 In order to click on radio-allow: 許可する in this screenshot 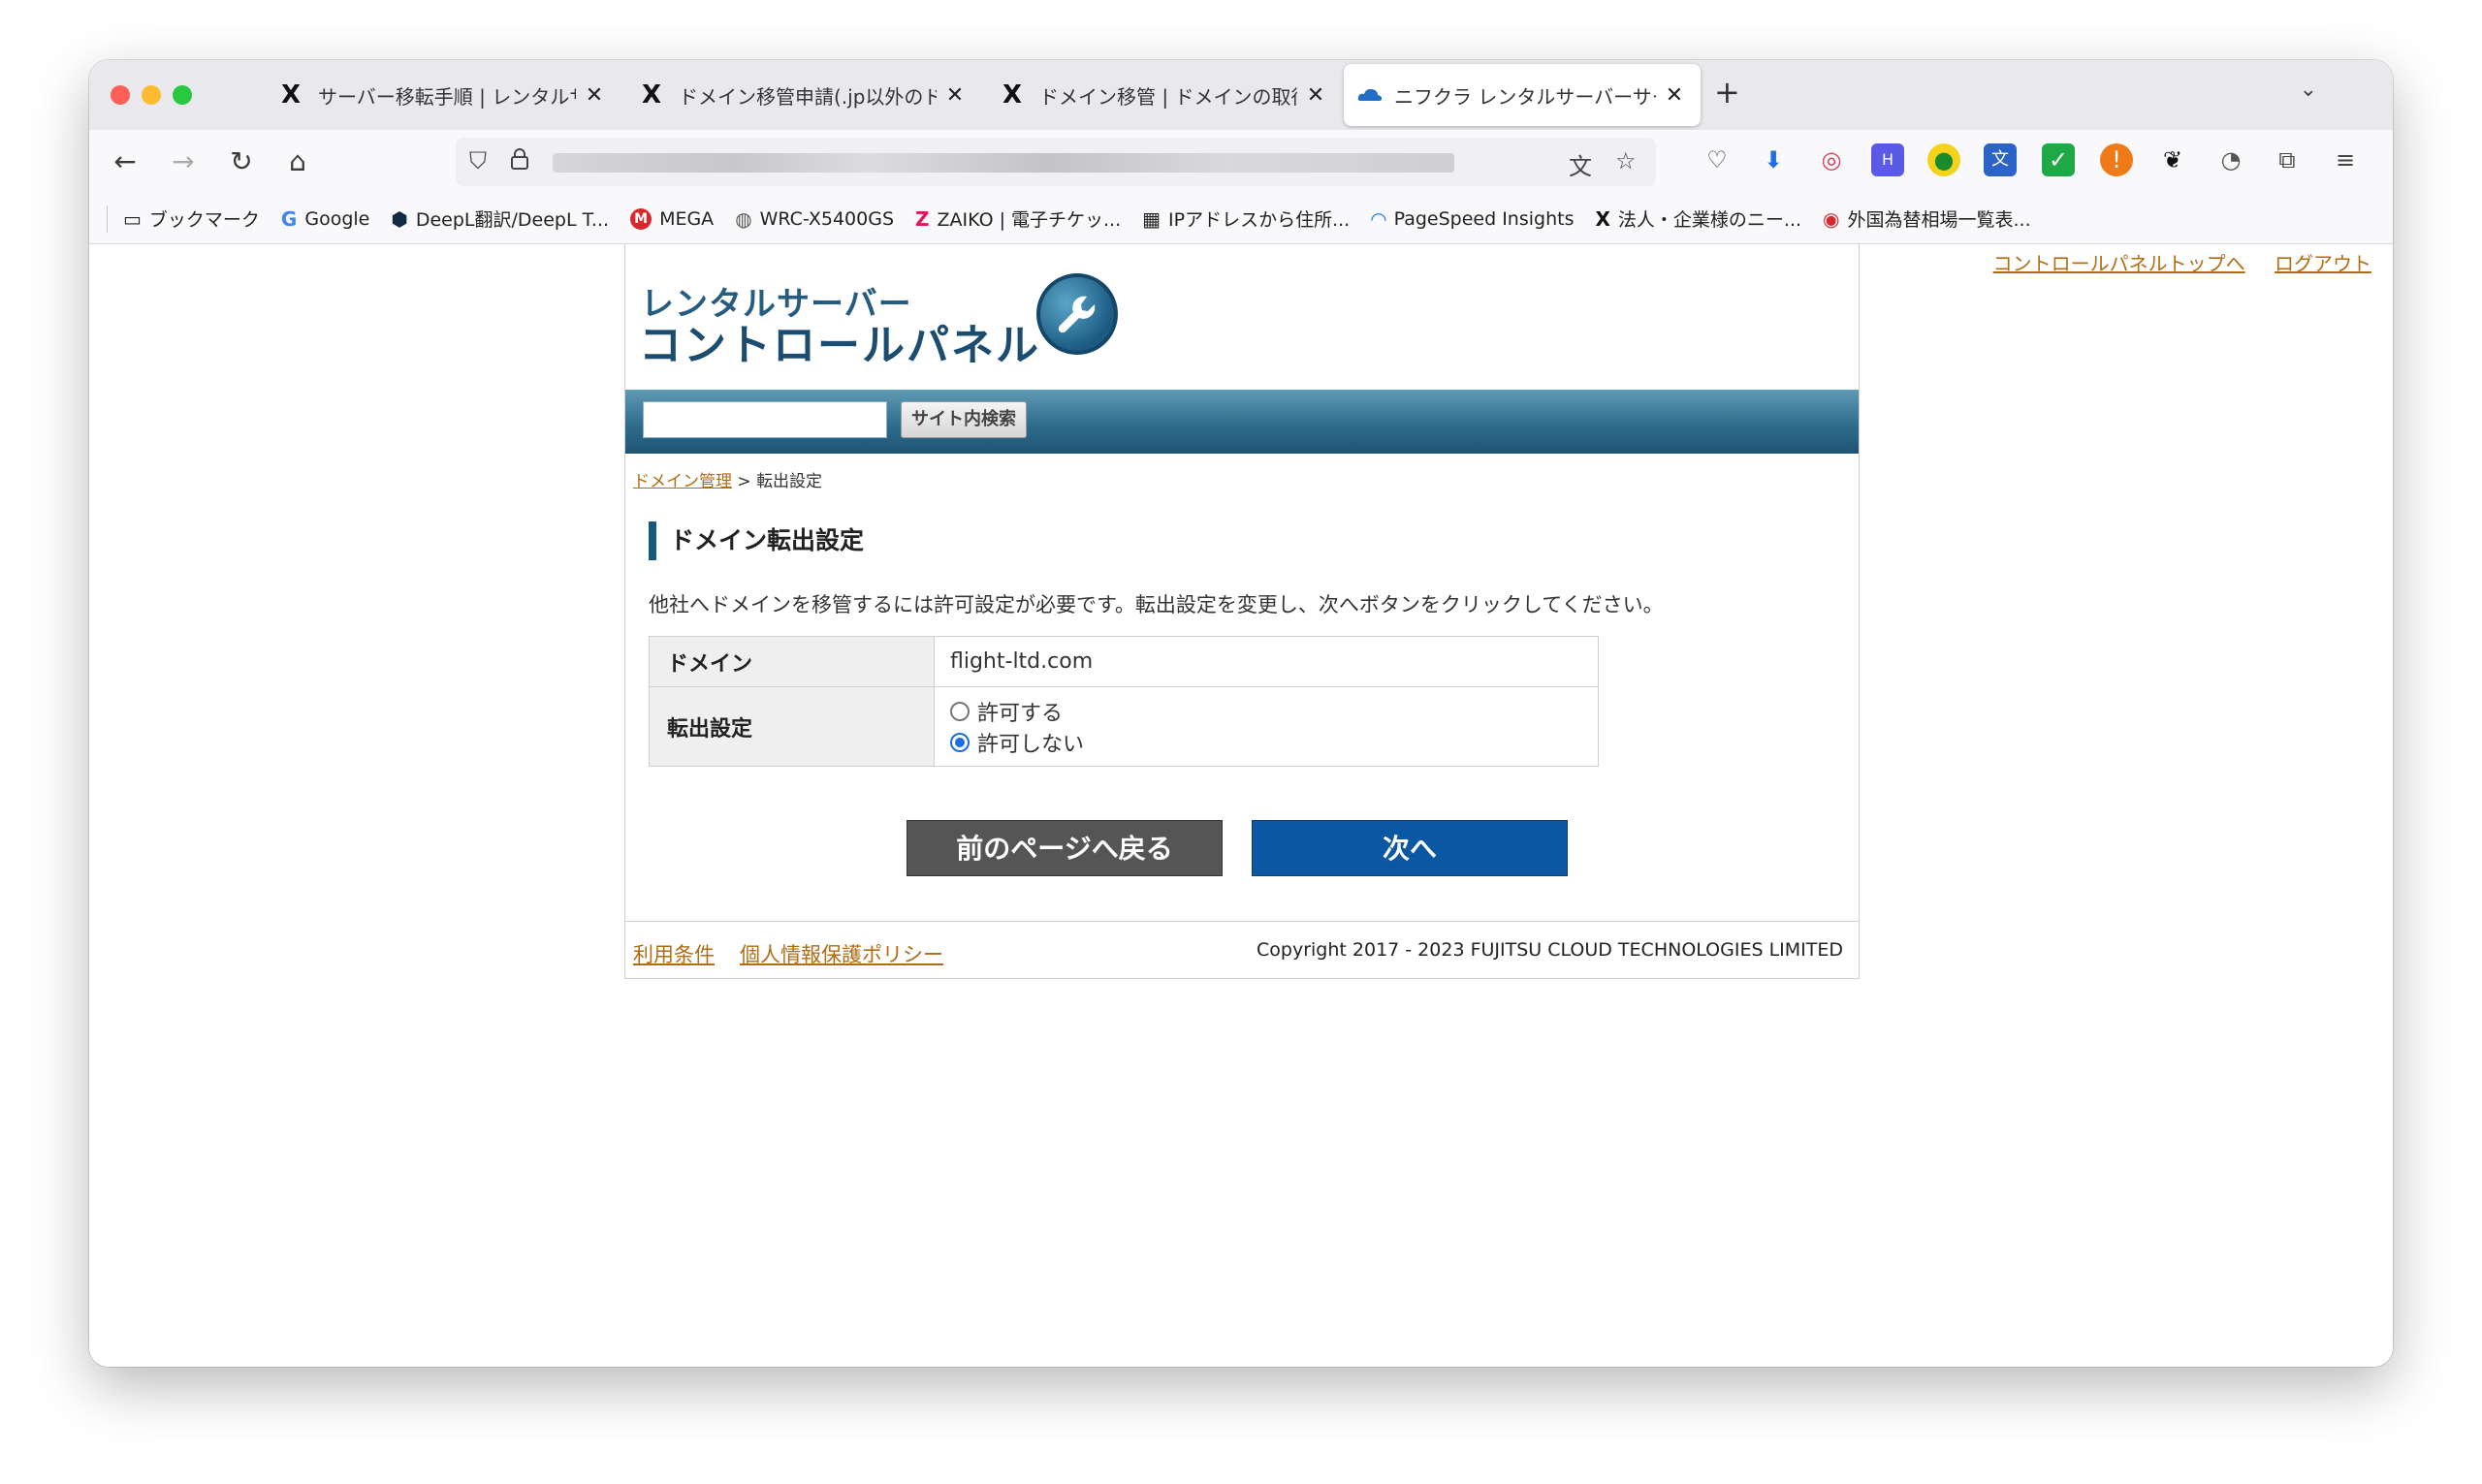, I will do `click(1266, 711)`.